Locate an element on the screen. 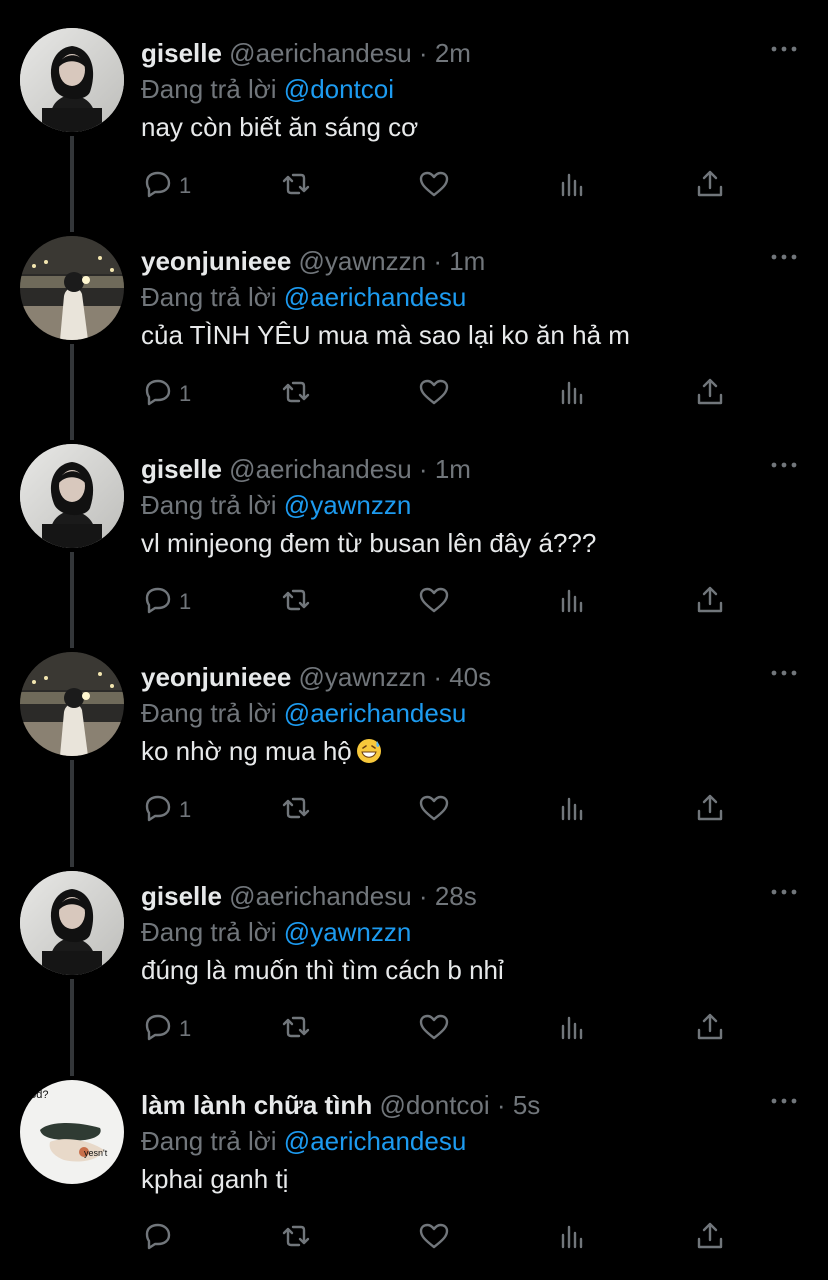 This screenshot has height=1280, width=828. reply-count: 1 is located at coordinates (185, 393).